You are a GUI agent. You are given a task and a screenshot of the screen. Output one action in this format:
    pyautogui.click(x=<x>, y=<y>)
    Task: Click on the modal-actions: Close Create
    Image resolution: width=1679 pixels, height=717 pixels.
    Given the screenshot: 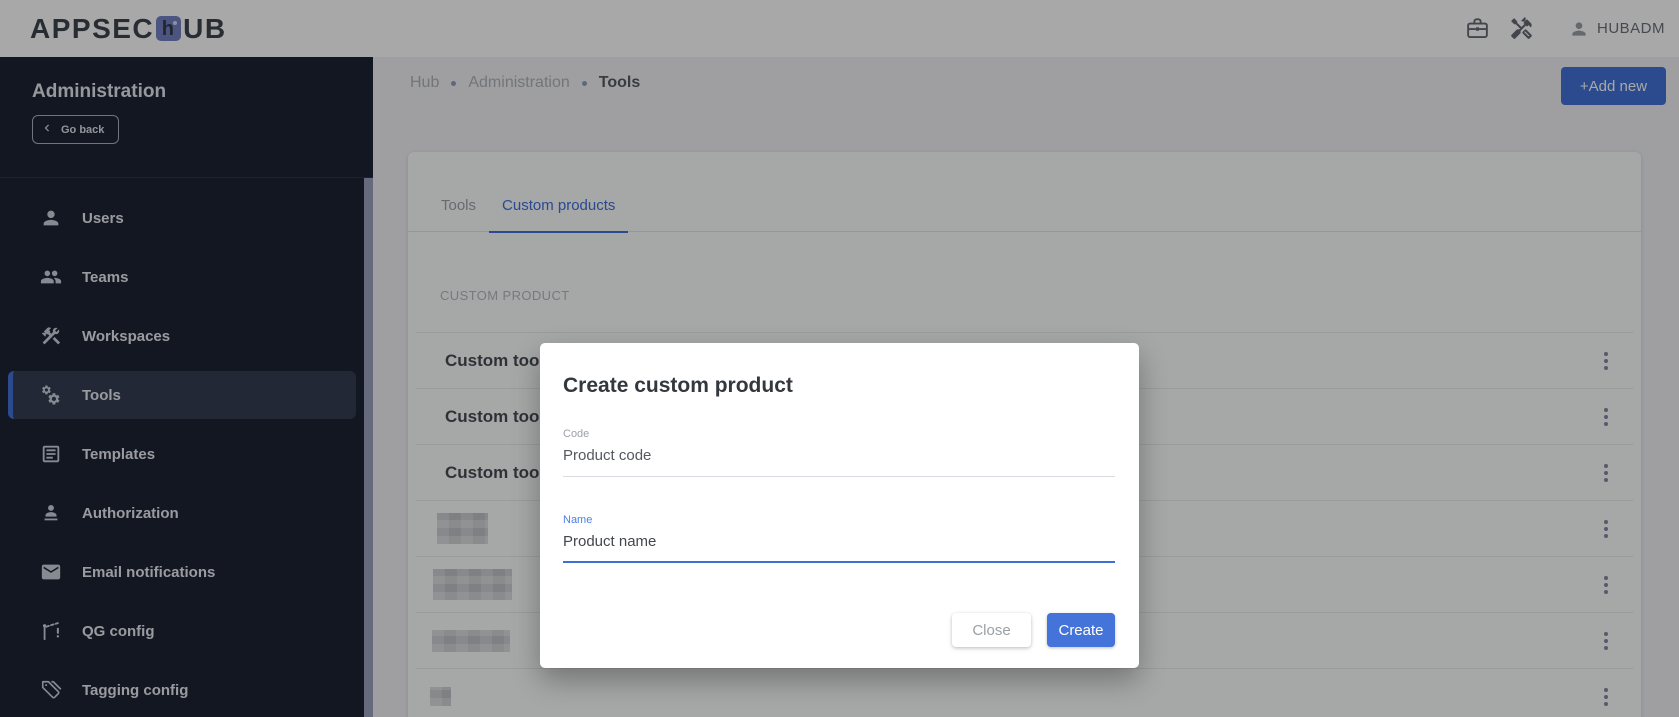 What is the action you would take?
    pyautogui.click(x=1033, y=630)
    